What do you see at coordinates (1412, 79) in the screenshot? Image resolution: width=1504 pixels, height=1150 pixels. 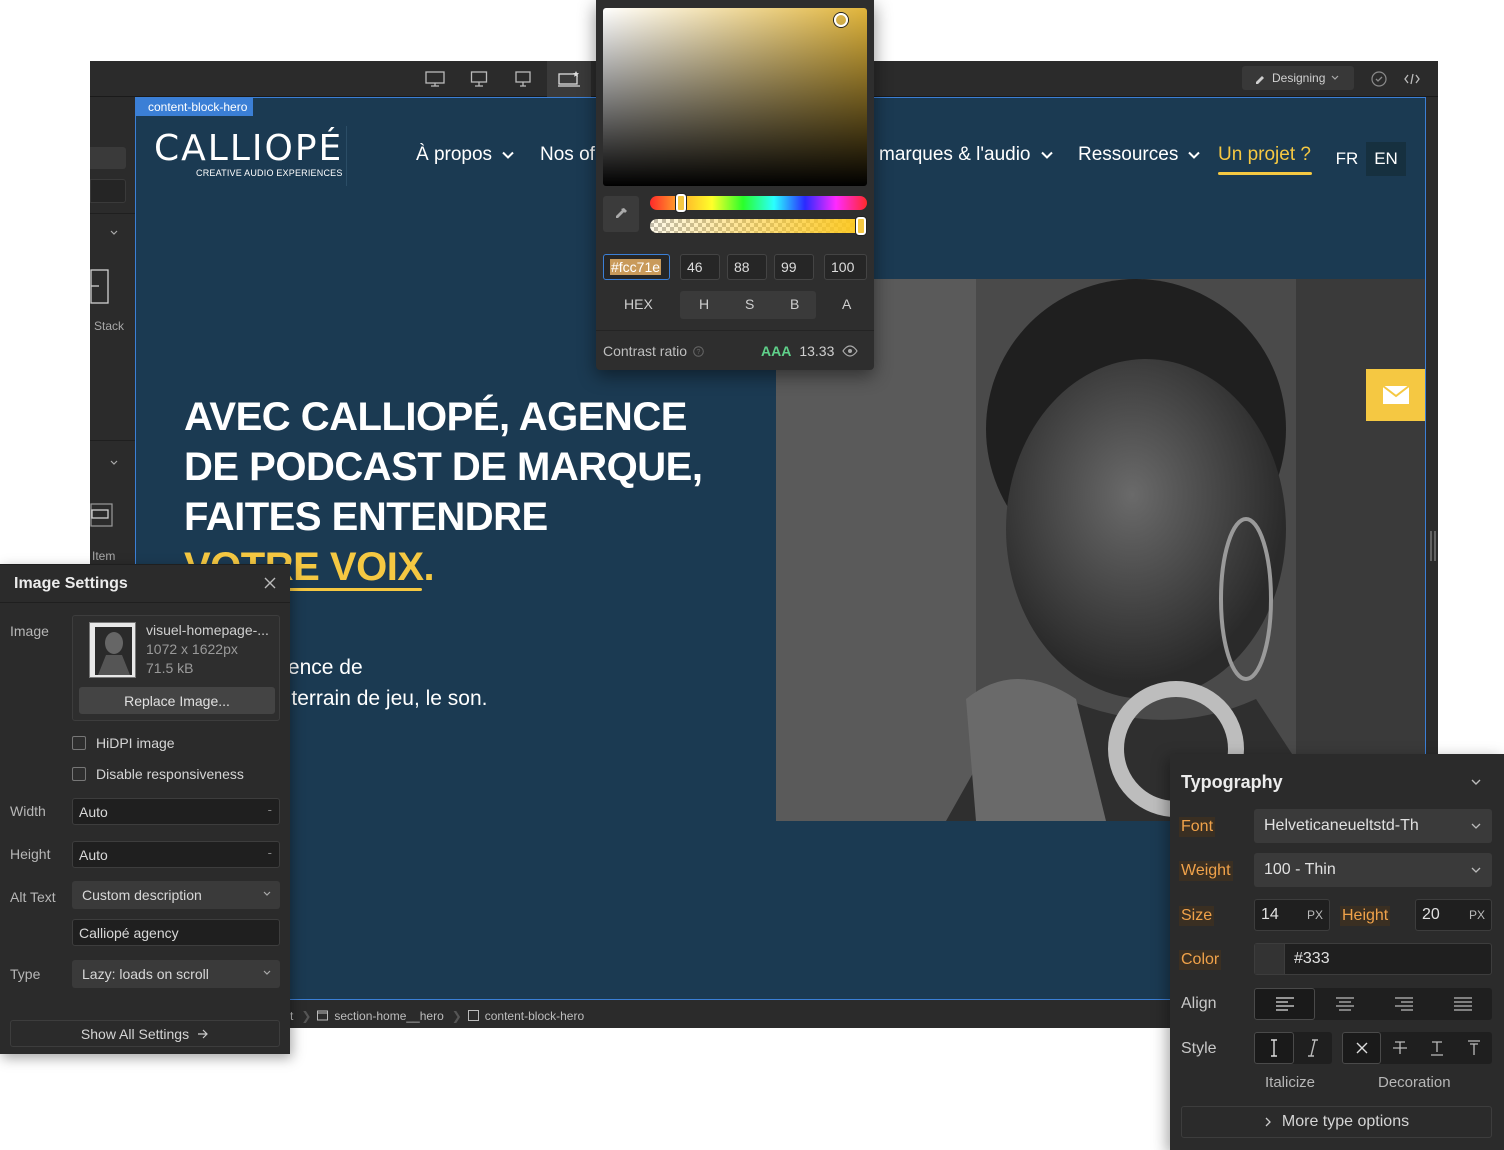 I see `code-icon` at bounding box center [1412, 79].